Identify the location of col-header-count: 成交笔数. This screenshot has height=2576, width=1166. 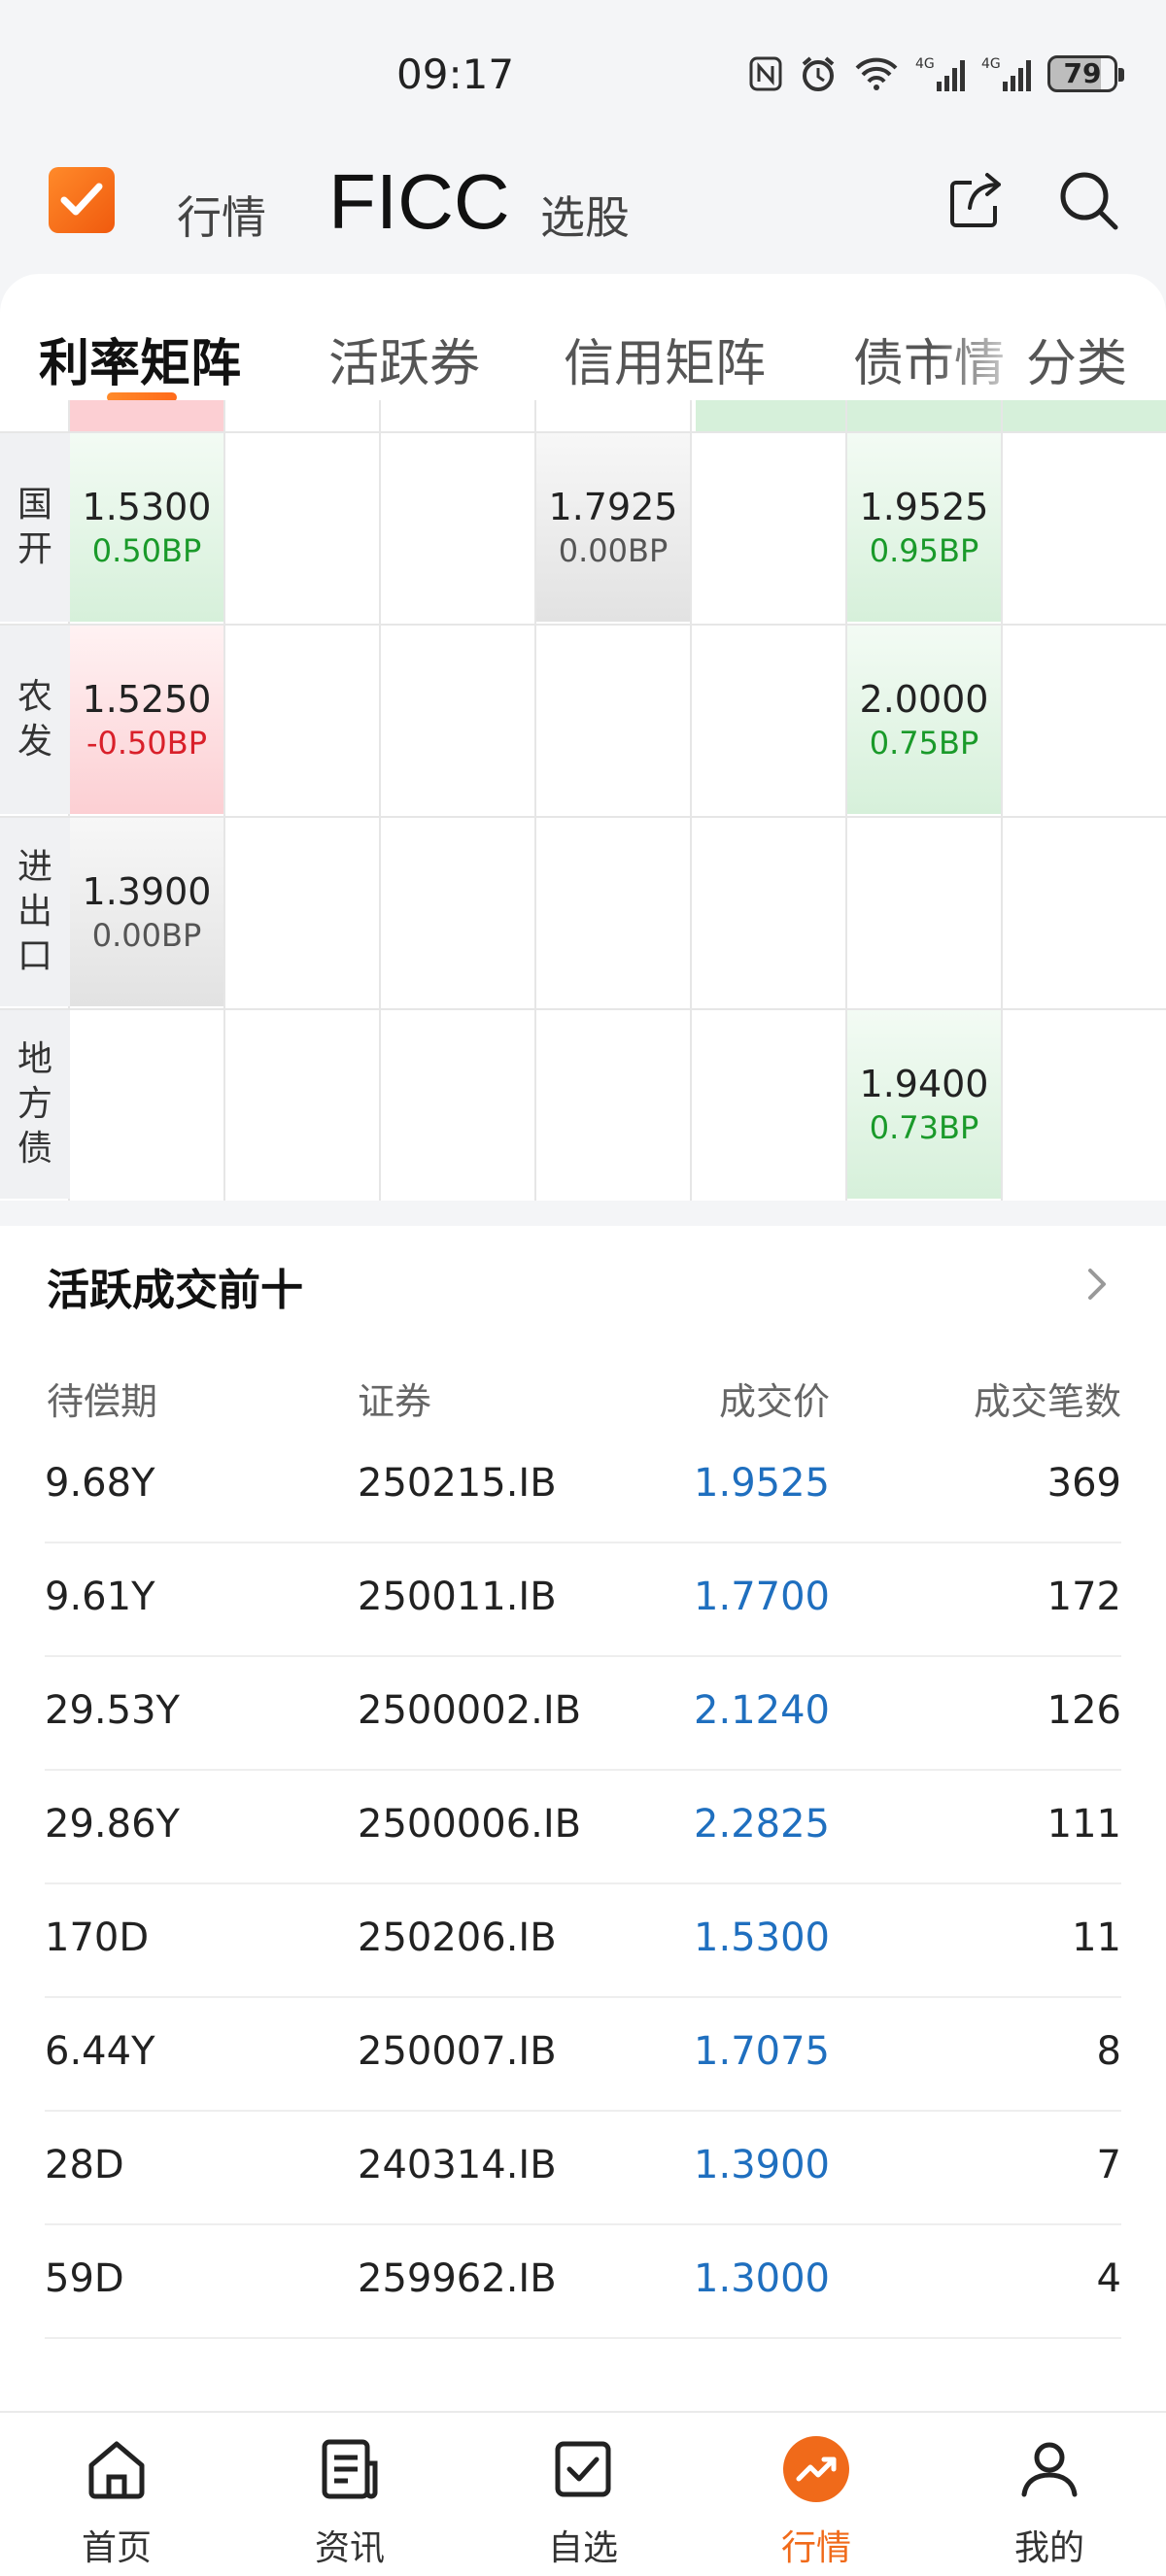
(1047, 1401).